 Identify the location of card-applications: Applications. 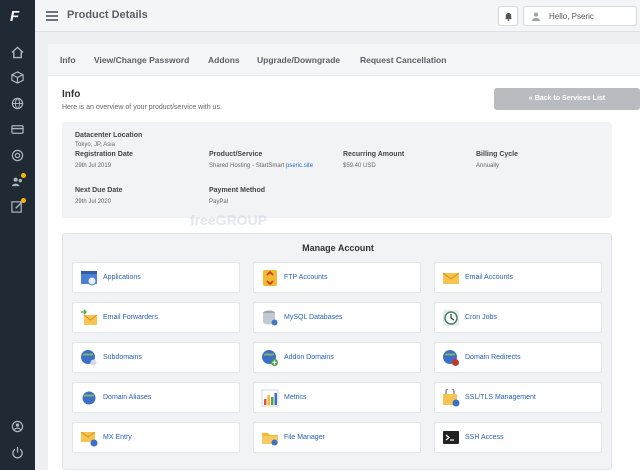
(156, 277).